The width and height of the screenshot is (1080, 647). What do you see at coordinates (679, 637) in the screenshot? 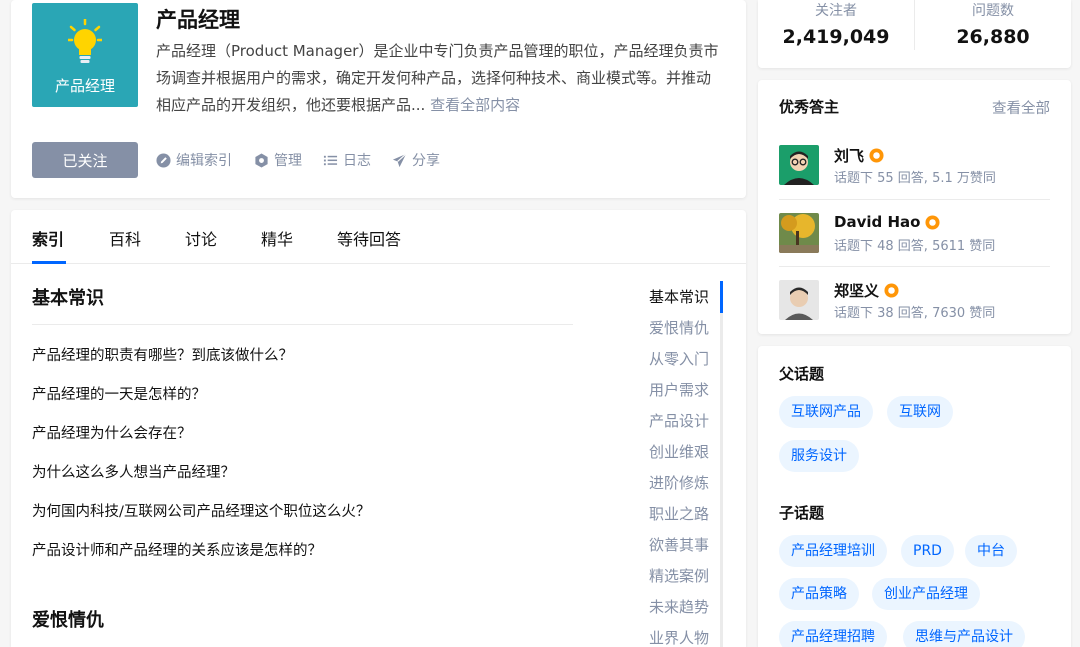
I see `nav-item-people: 业界人物` at bounding box center [679, 637].